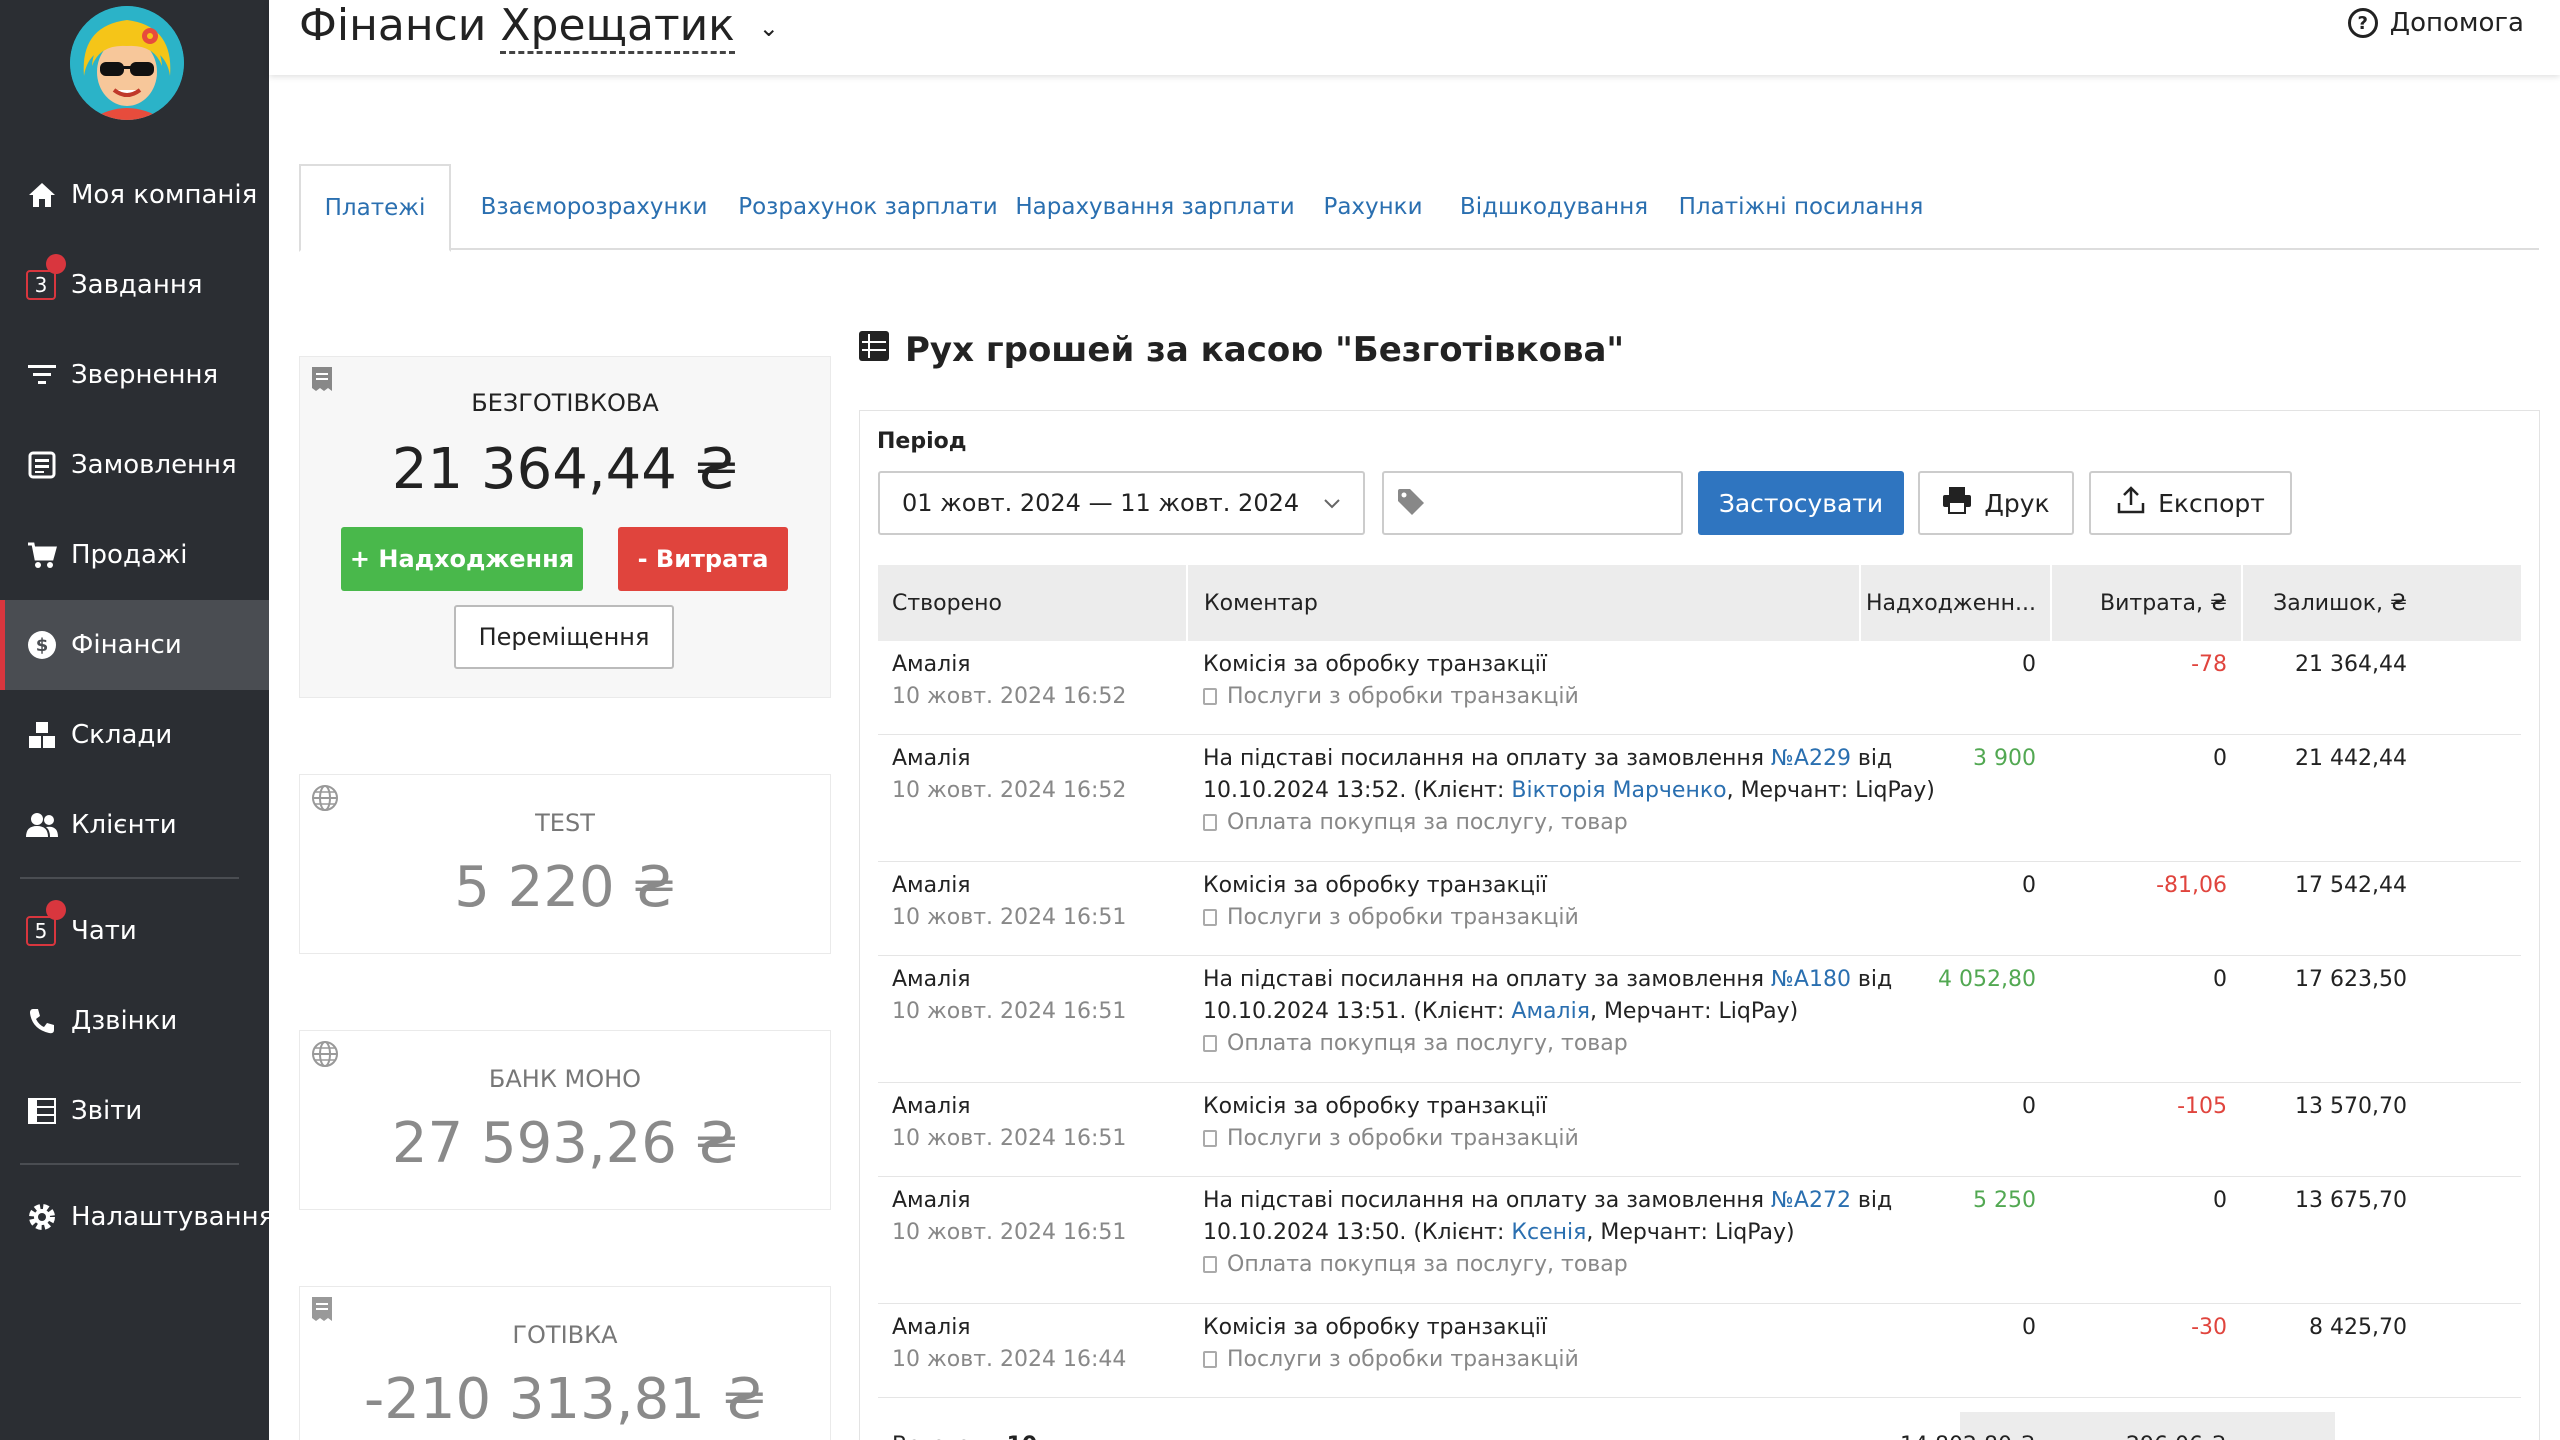 The height and width of the screenshot is (1440, 2560). I want to click on add-income-button: + Надходження, so click(462, 559).